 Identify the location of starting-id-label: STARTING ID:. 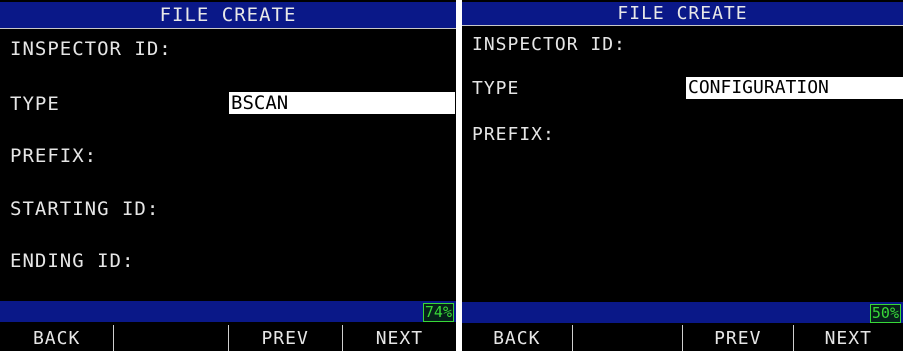
(85, 209).